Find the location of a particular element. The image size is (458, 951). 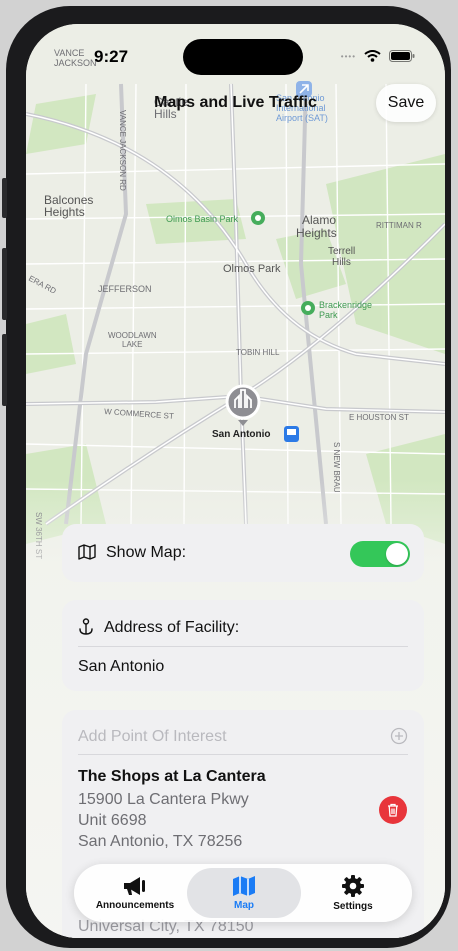

address-value: San Antonio is located at coordinates (121, 667).